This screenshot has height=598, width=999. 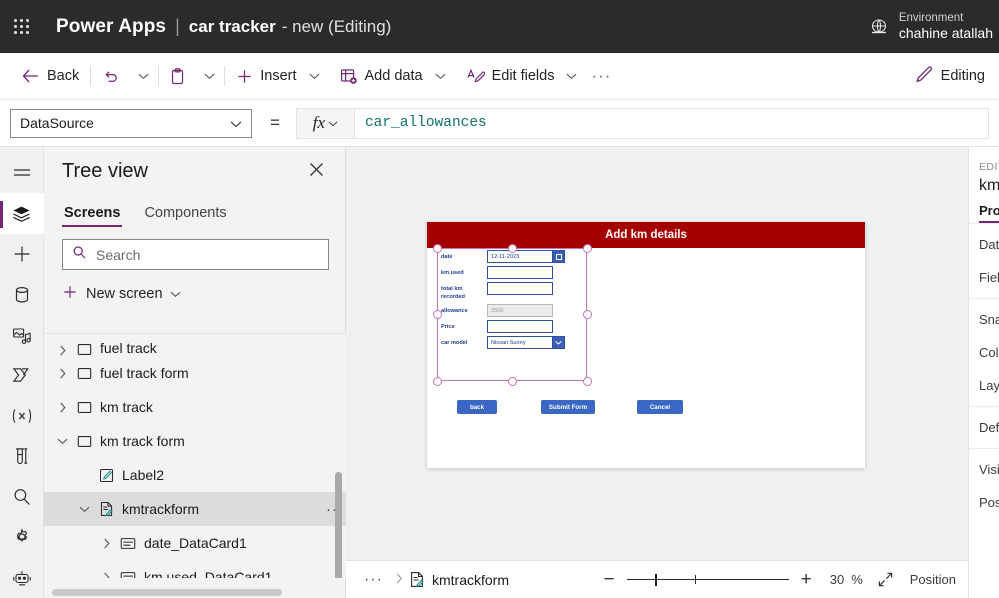 I want to click on breadcrumb-kmtrackform: kmtrackform, so click(x=459, y=579).